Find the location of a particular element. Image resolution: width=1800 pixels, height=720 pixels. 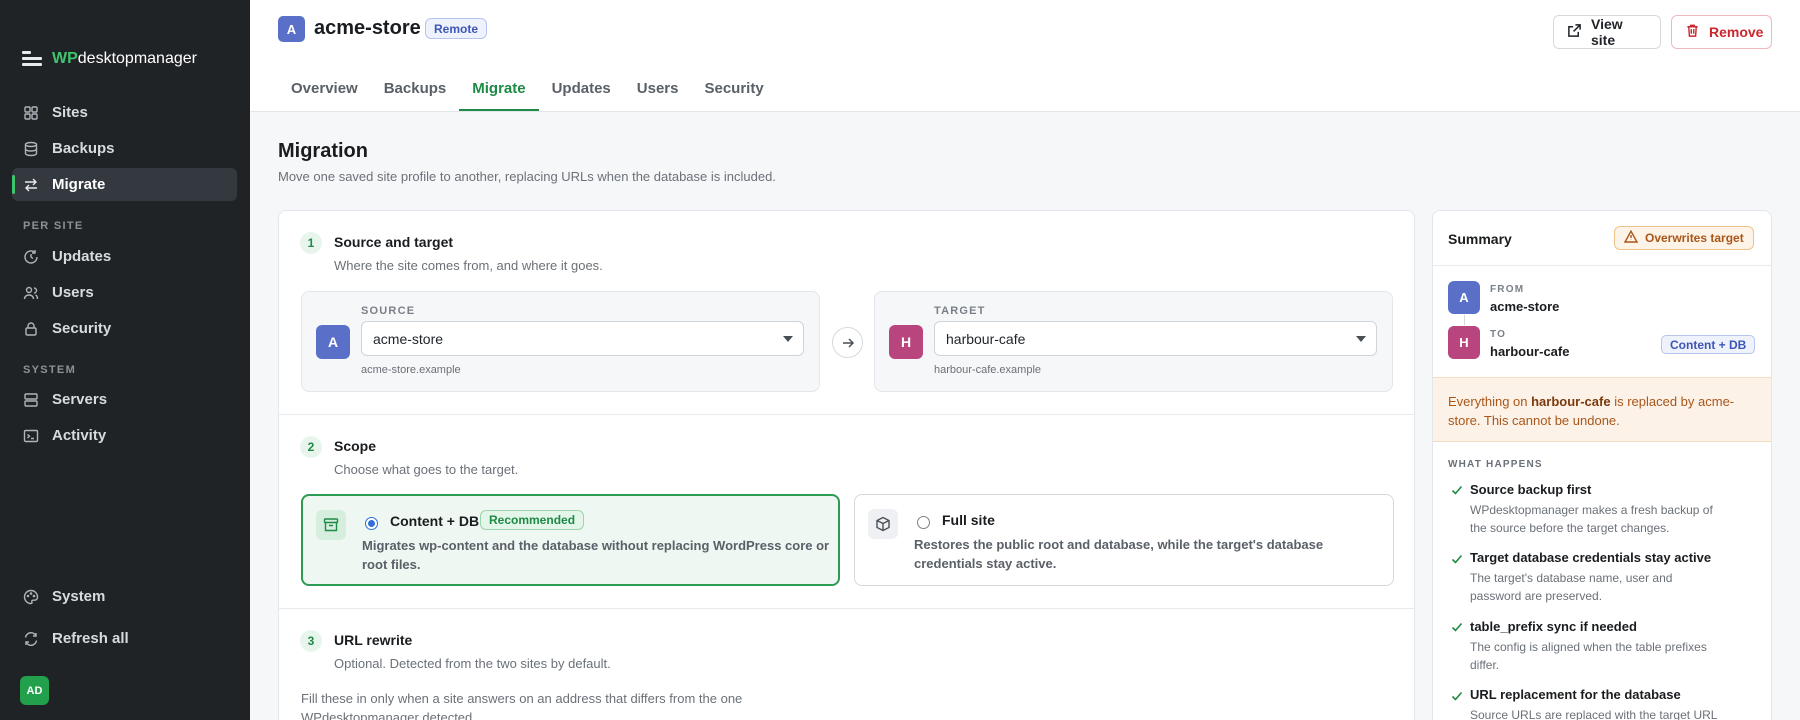

box-icon is located at coordinates (883, 524).